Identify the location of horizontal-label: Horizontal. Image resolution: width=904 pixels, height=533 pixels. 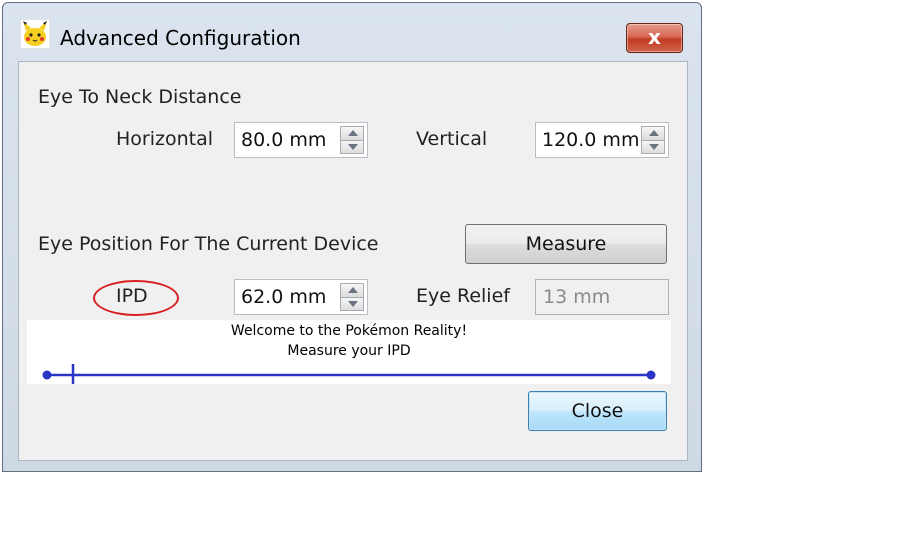
(165, 139).